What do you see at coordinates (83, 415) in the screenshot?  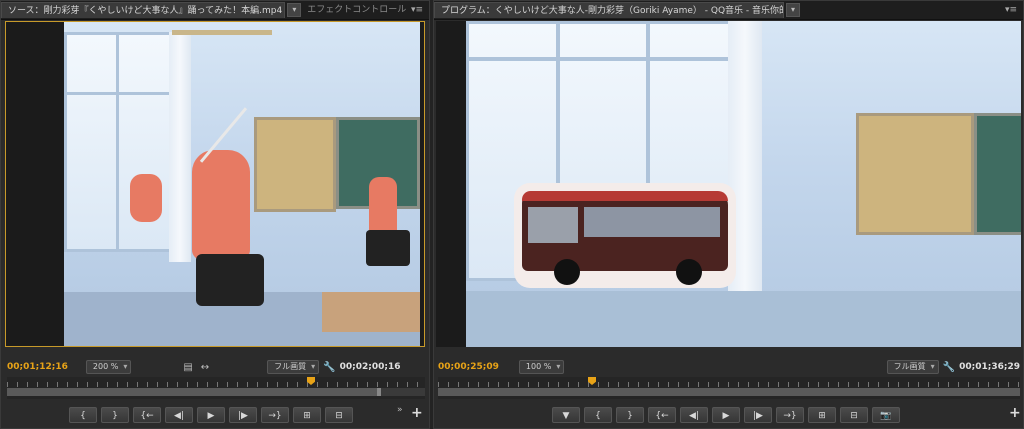 I see `mark-in-button: {` at bounding box center [83, 415].